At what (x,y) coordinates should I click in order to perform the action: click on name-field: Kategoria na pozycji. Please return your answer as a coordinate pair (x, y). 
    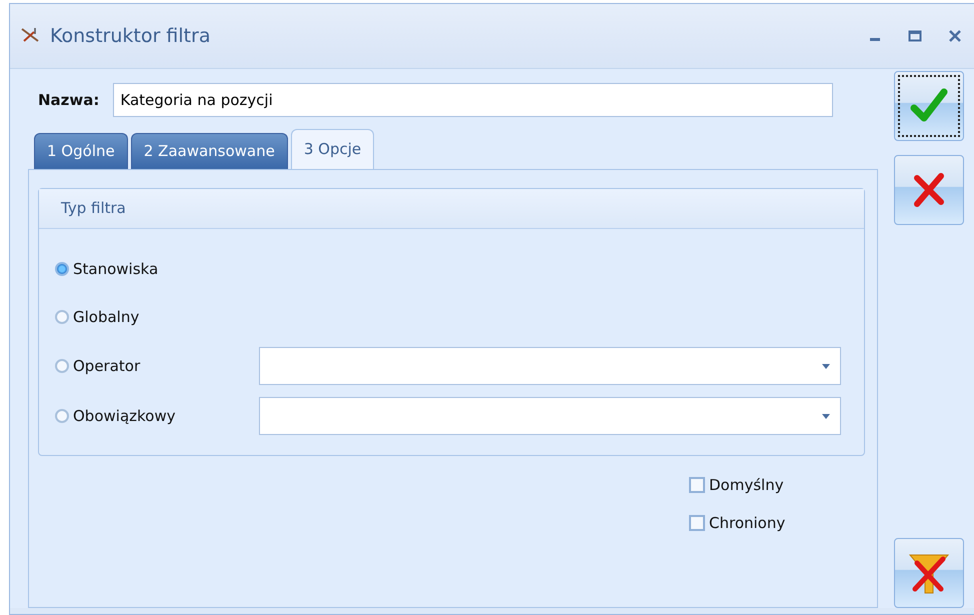
    Looking at the image, I should click on (473, 100).